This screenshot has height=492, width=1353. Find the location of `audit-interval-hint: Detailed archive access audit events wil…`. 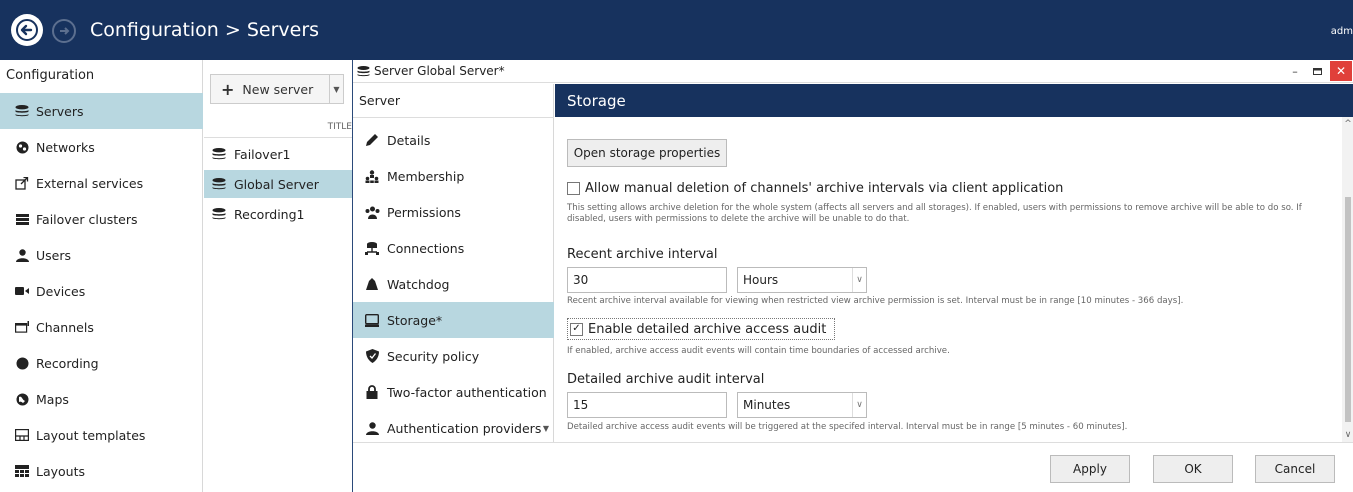

audit-interval-hint: Detailed archive access audit events wil… is located at coordinates (847, 427).